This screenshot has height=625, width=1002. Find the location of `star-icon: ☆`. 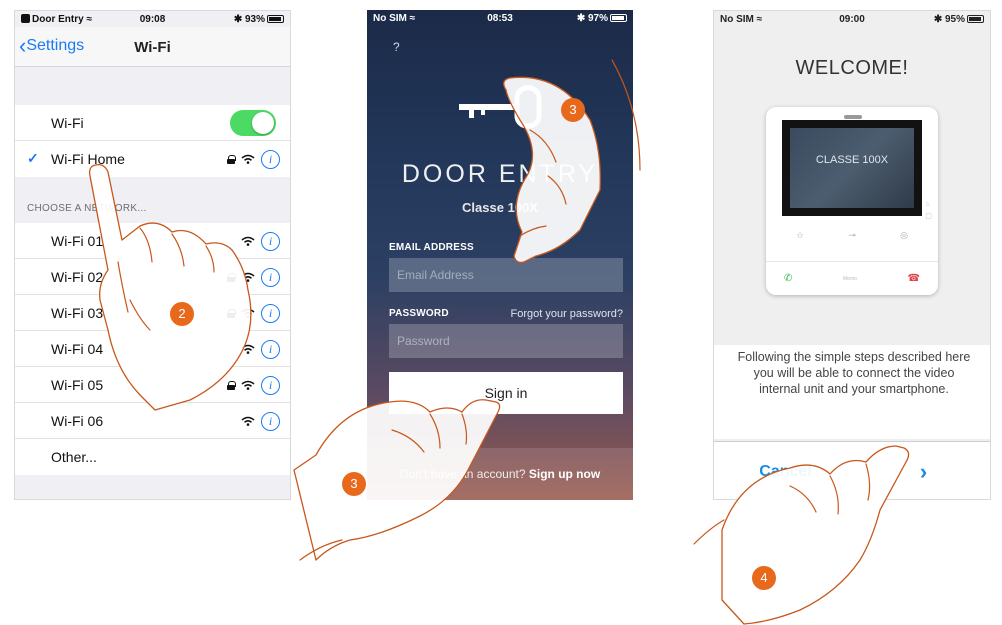

star-icon: ☆ is located at coordinates (800, 235).